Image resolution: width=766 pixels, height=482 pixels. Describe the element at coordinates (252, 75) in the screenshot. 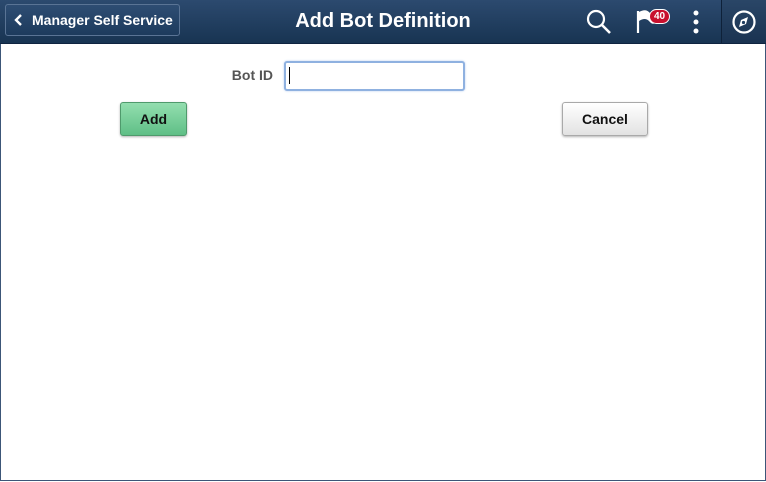

I see `bot-id-label: Bot ID` at that location.